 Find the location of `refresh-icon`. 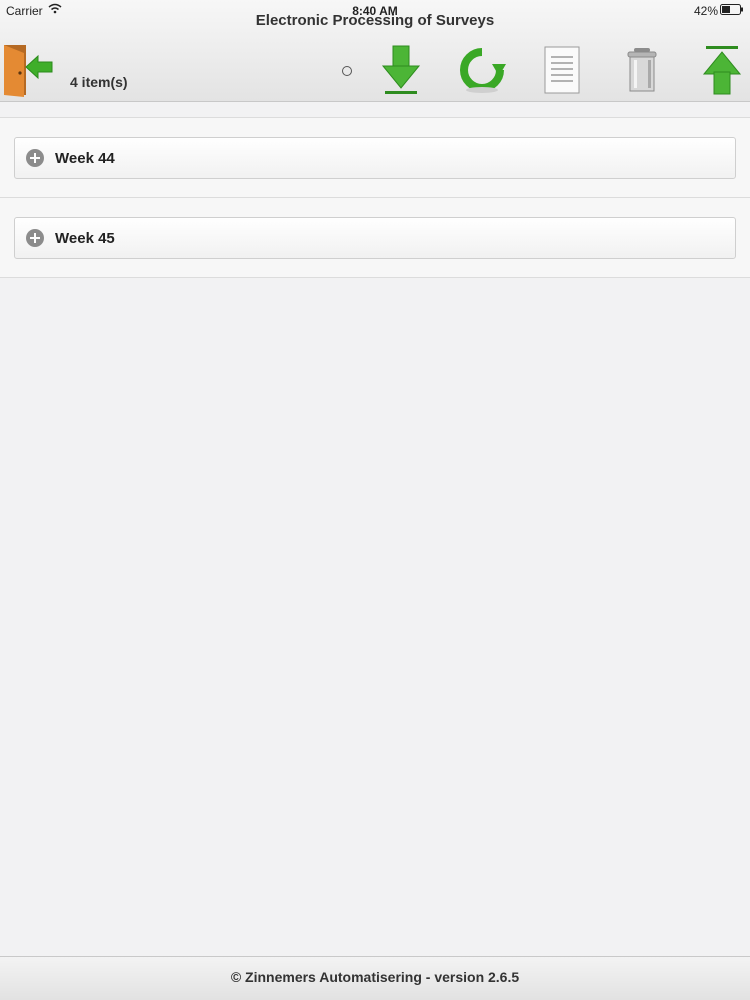

refresh-icon is located at coordinates (483, 70).